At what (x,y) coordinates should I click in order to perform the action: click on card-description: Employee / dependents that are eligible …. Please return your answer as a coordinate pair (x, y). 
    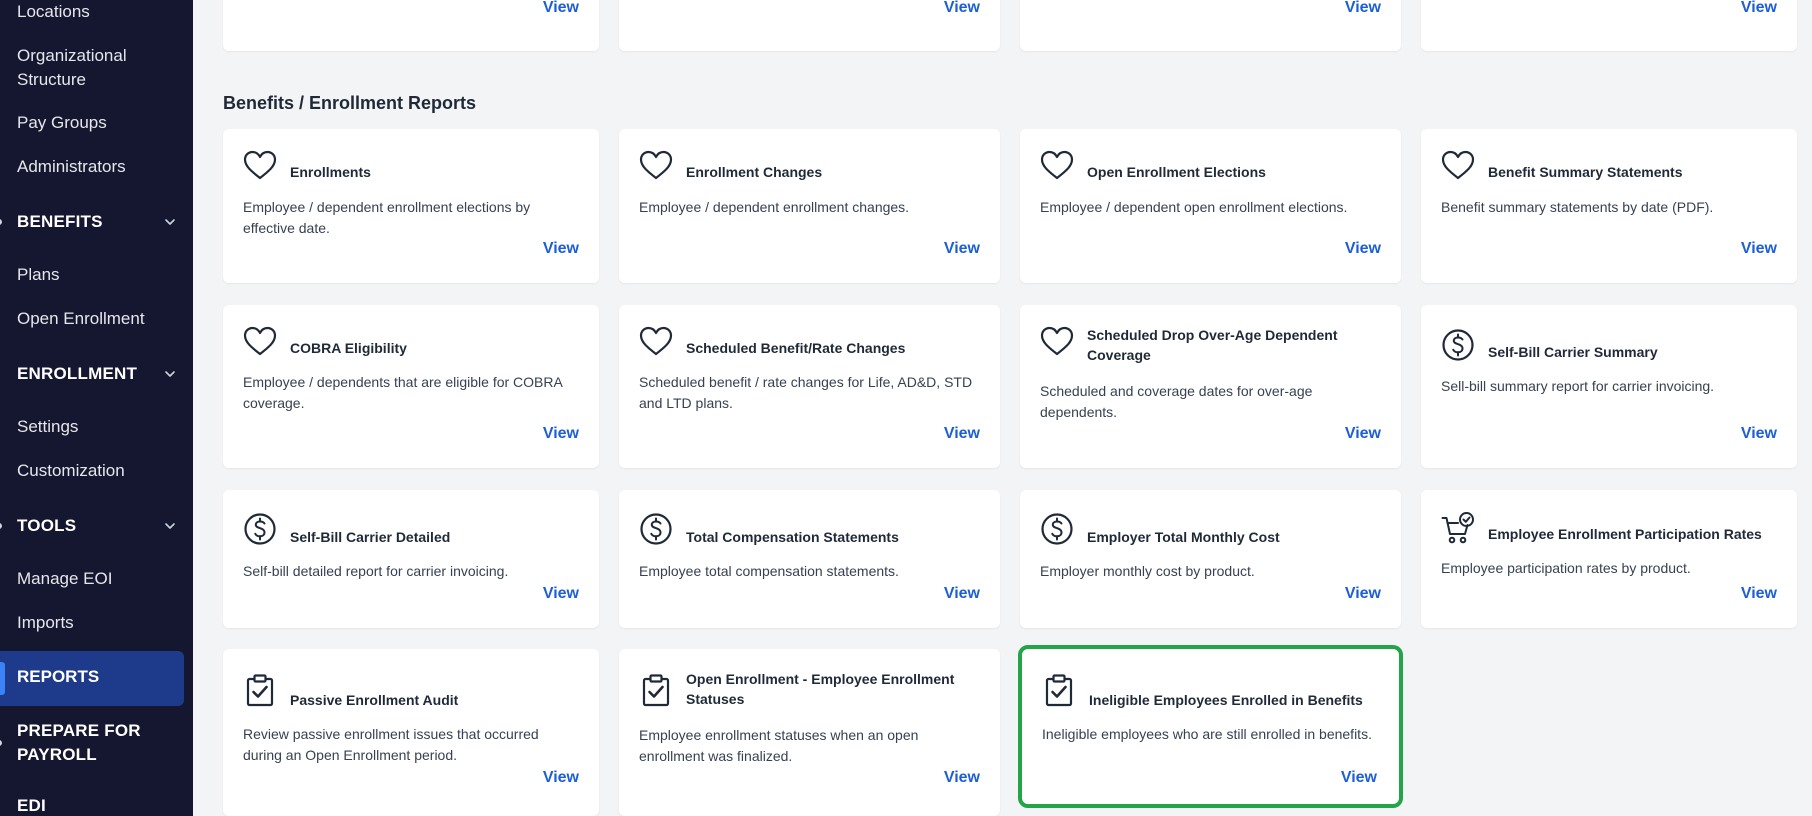
    Looking at the image, I should click on (403, 392).